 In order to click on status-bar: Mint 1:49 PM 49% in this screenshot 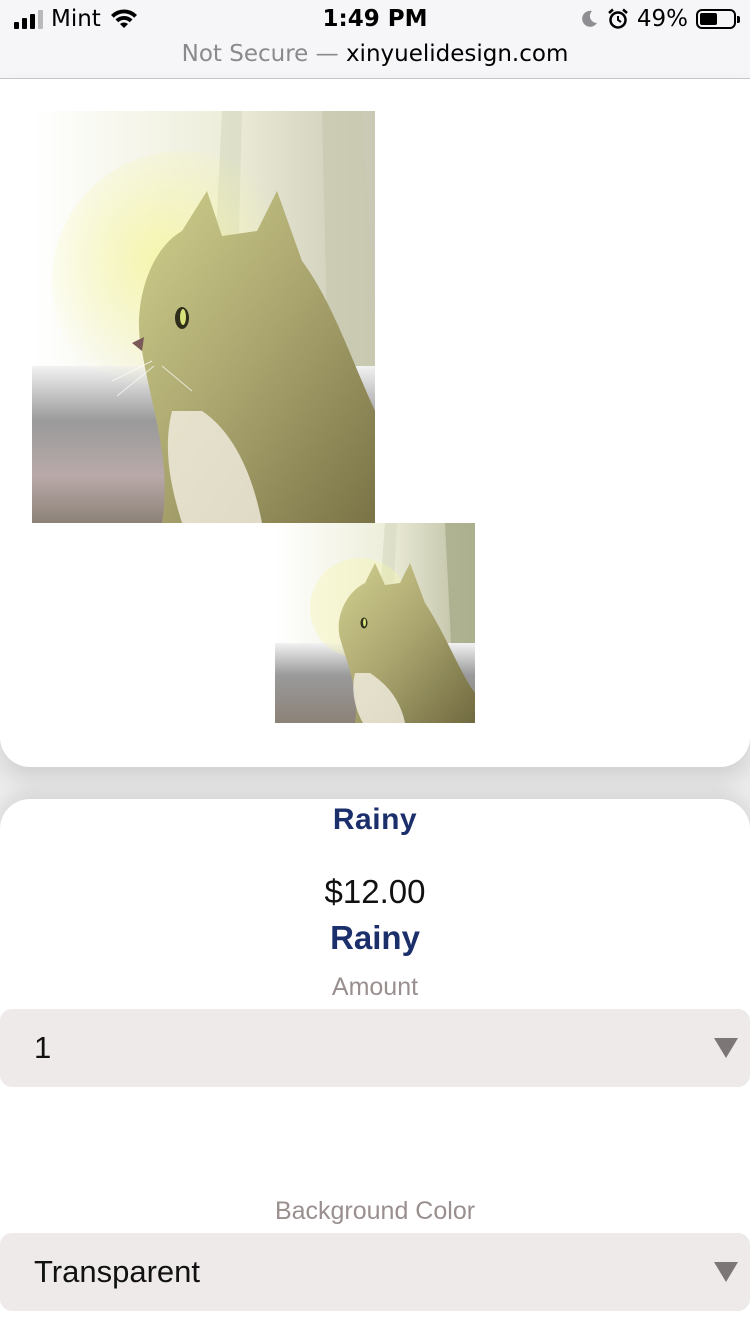, I will do `click(375, 20)`.